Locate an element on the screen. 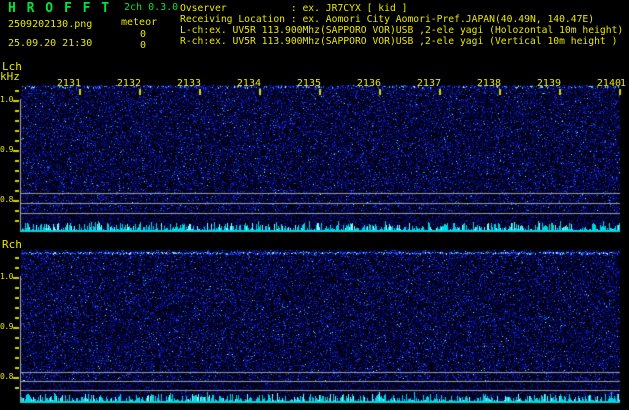 This screenshot has width=629, height=410. khz-unit-label: kHz is located at coordinates (10, 76).